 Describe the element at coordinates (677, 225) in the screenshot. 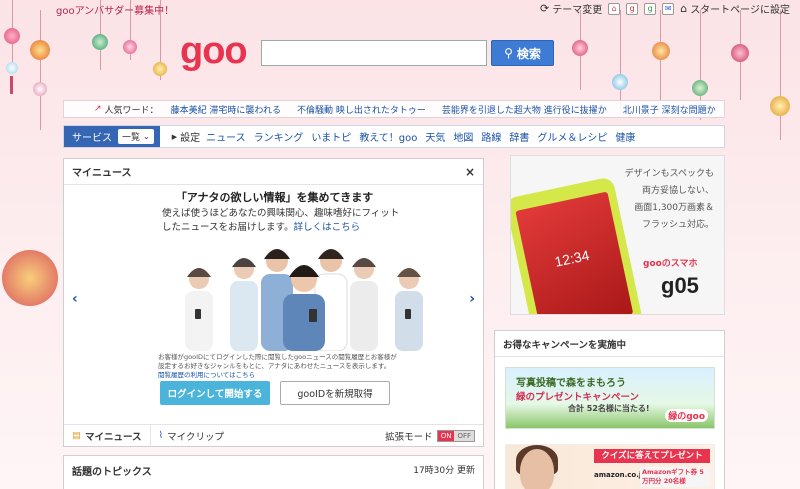

I see `ad-copy-line-4: フラッシュ対応。` at that location.